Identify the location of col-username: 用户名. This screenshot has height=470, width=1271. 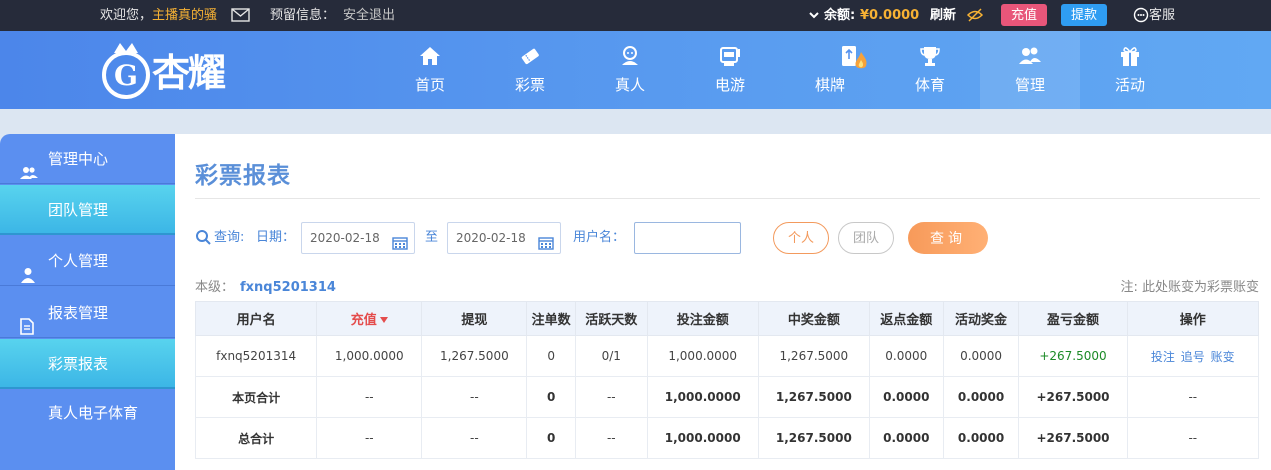
(256, 318).